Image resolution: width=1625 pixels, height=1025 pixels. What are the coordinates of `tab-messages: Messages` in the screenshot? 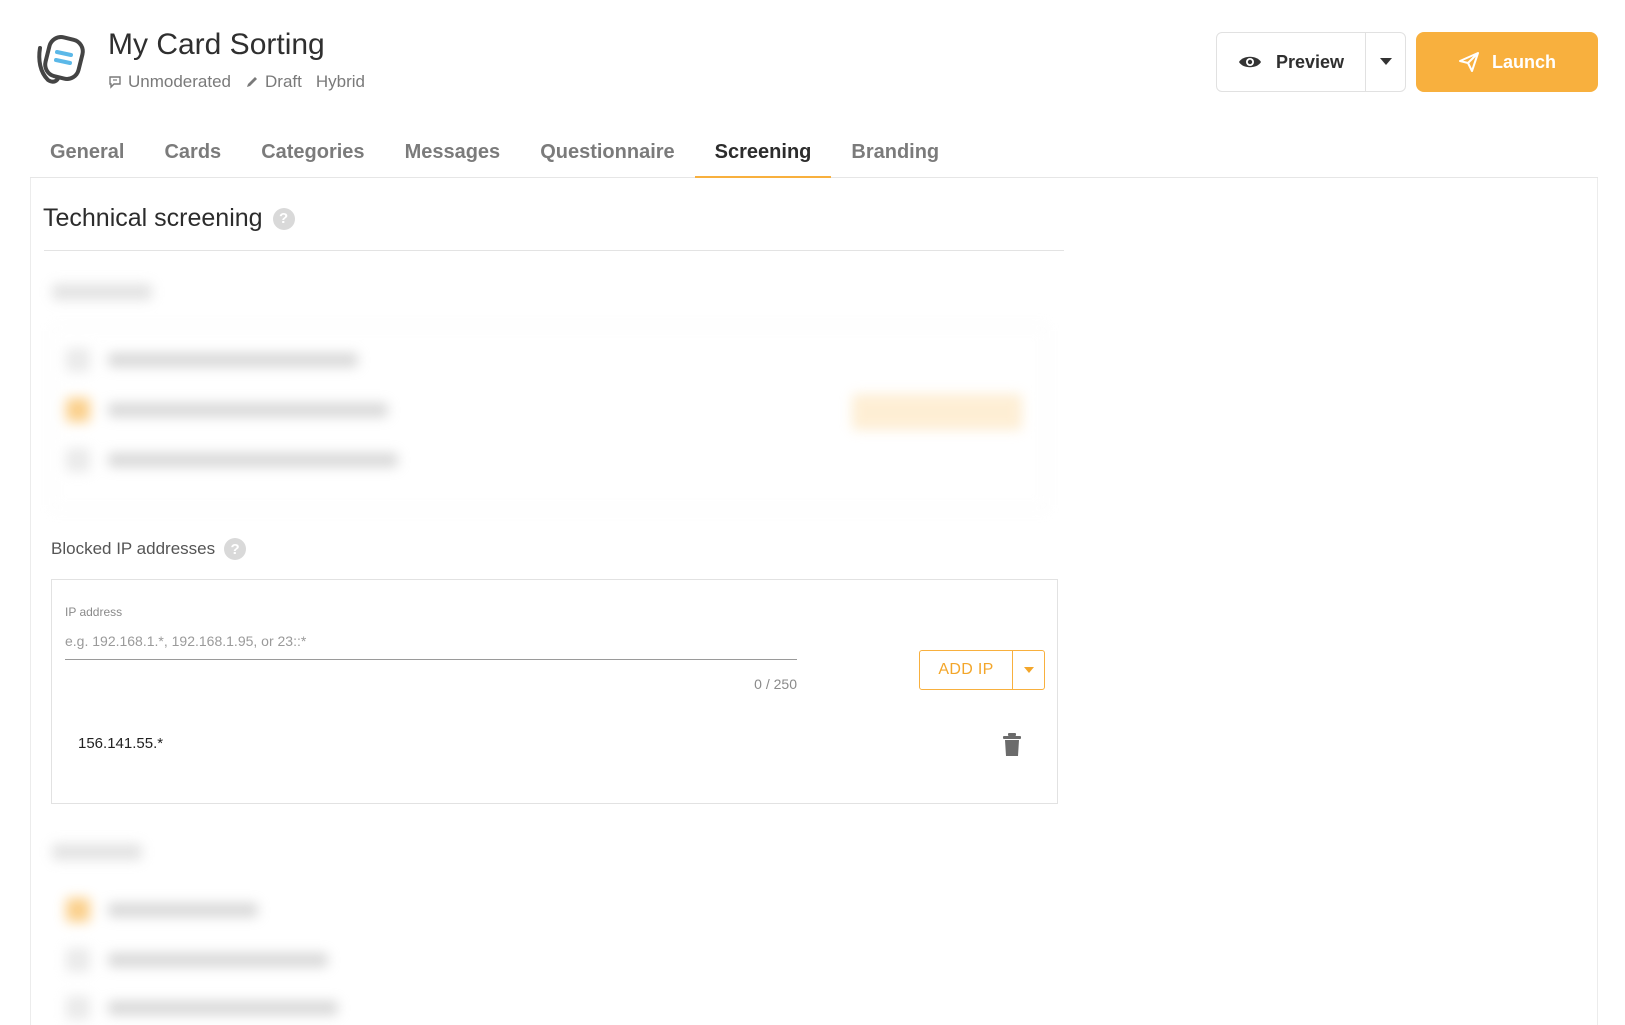 It's located at (453, 153).